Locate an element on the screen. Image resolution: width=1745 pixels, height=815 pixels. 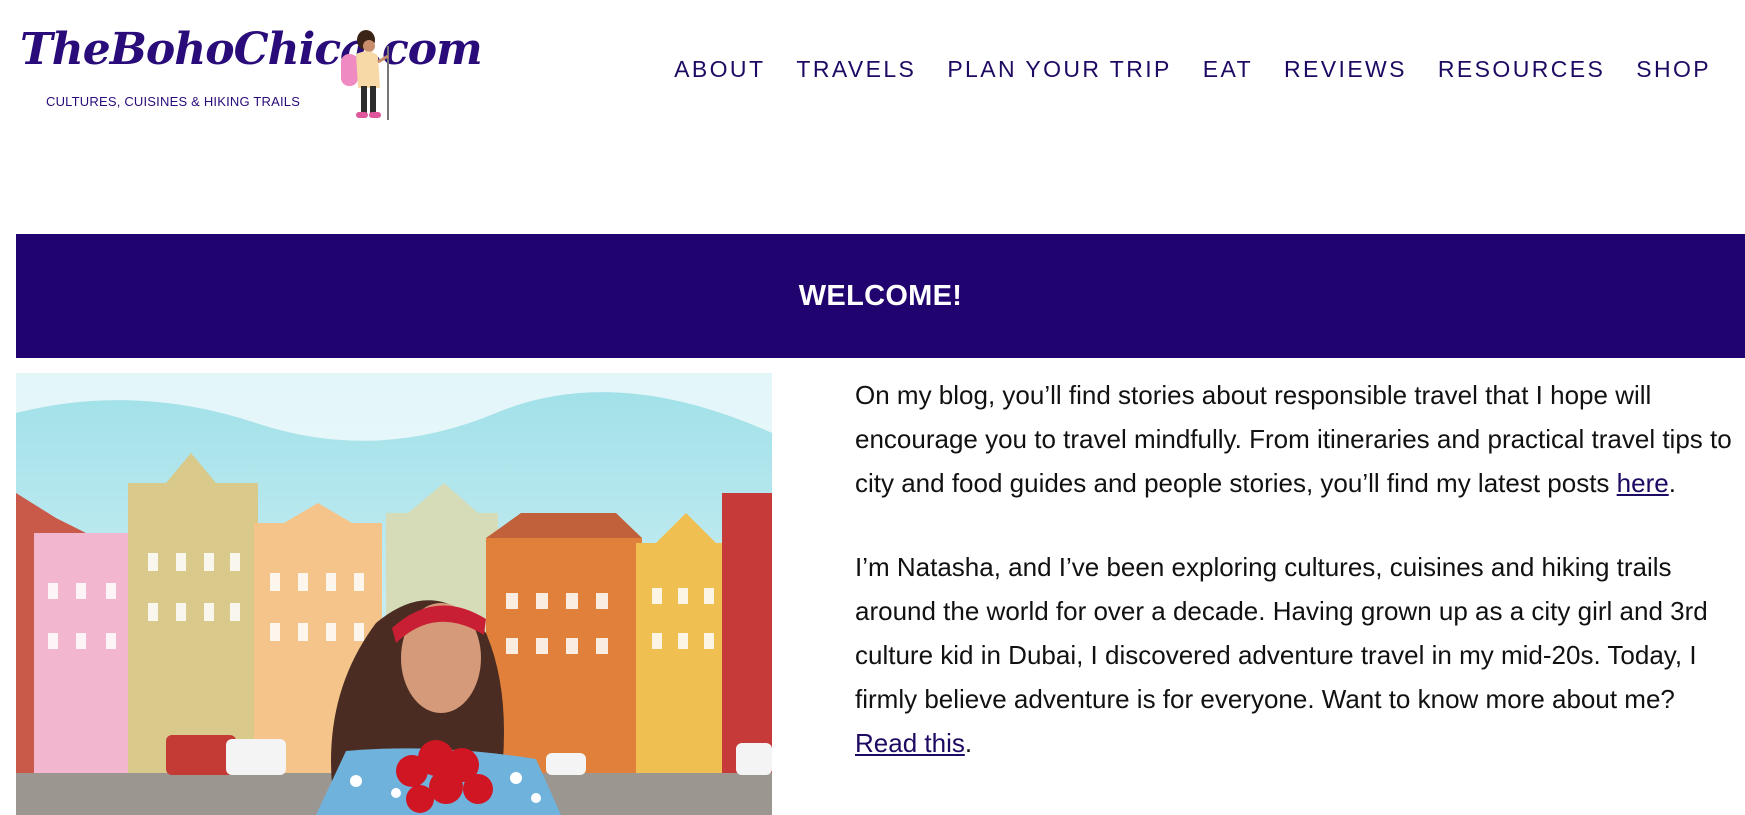
logo-subtitle: CULTURES, CUISINES & HIKING TRAILS is located at coordinates (173, 101).